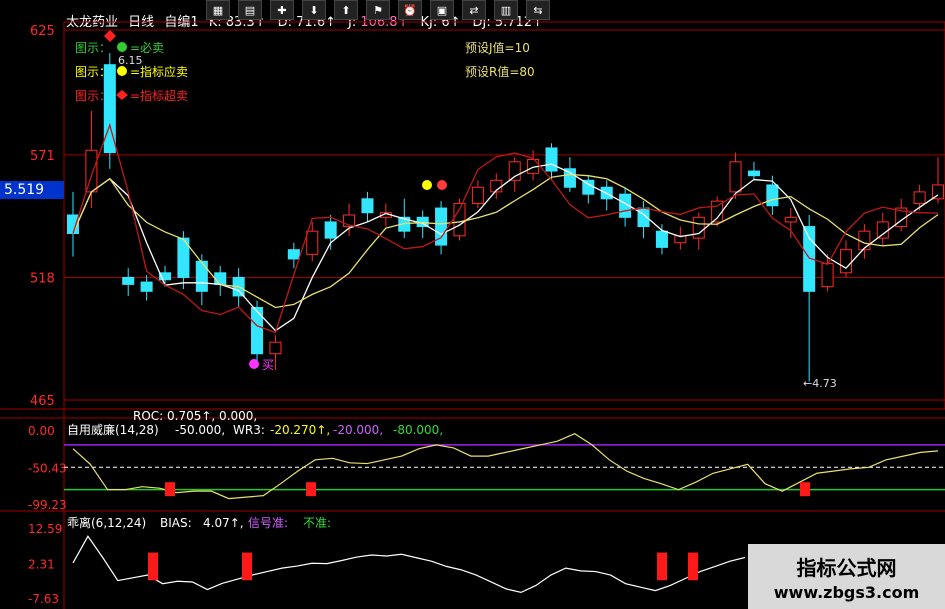  What do you see at coordinates (47, 505) in the screenshot?
I see `wr-axis-label-2: -99.23` at bounding box center [47, 505].